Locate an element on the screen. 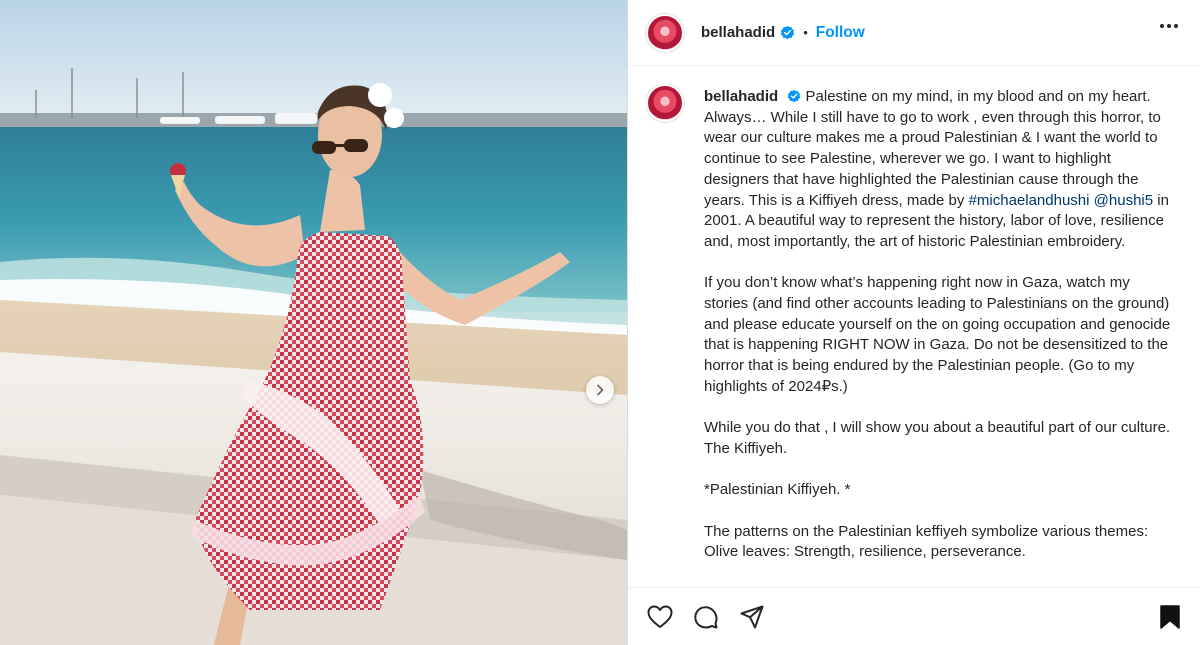  username-link: bellahadid is located at coordinates (738, 32).